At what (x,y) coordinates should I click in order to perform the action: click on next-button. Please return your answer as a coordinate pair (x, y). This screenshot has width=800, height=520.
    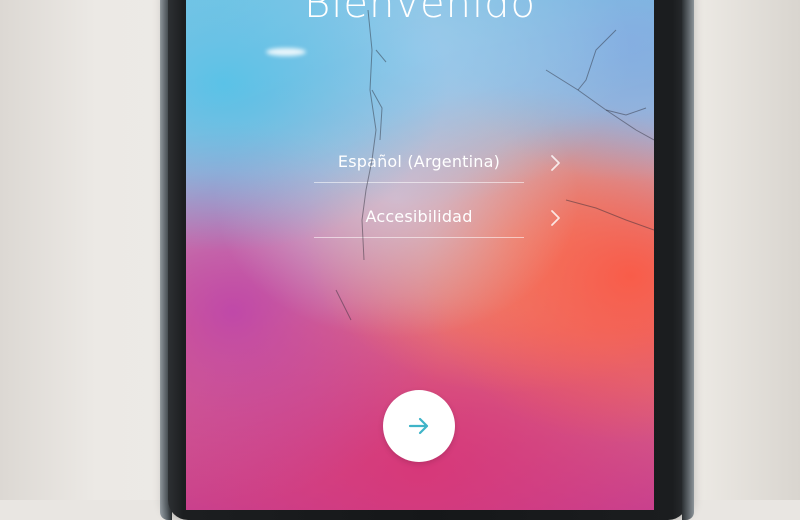
    Looking at the image, I should click on (419, 426).